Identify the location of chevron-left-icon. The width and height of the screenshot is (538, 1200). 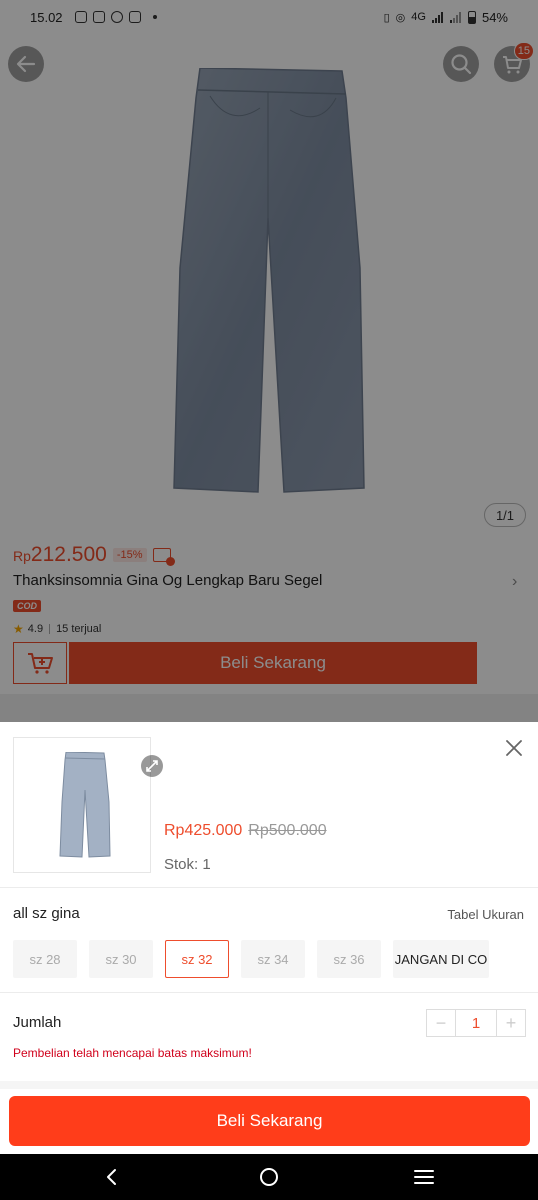
(111, 1177).